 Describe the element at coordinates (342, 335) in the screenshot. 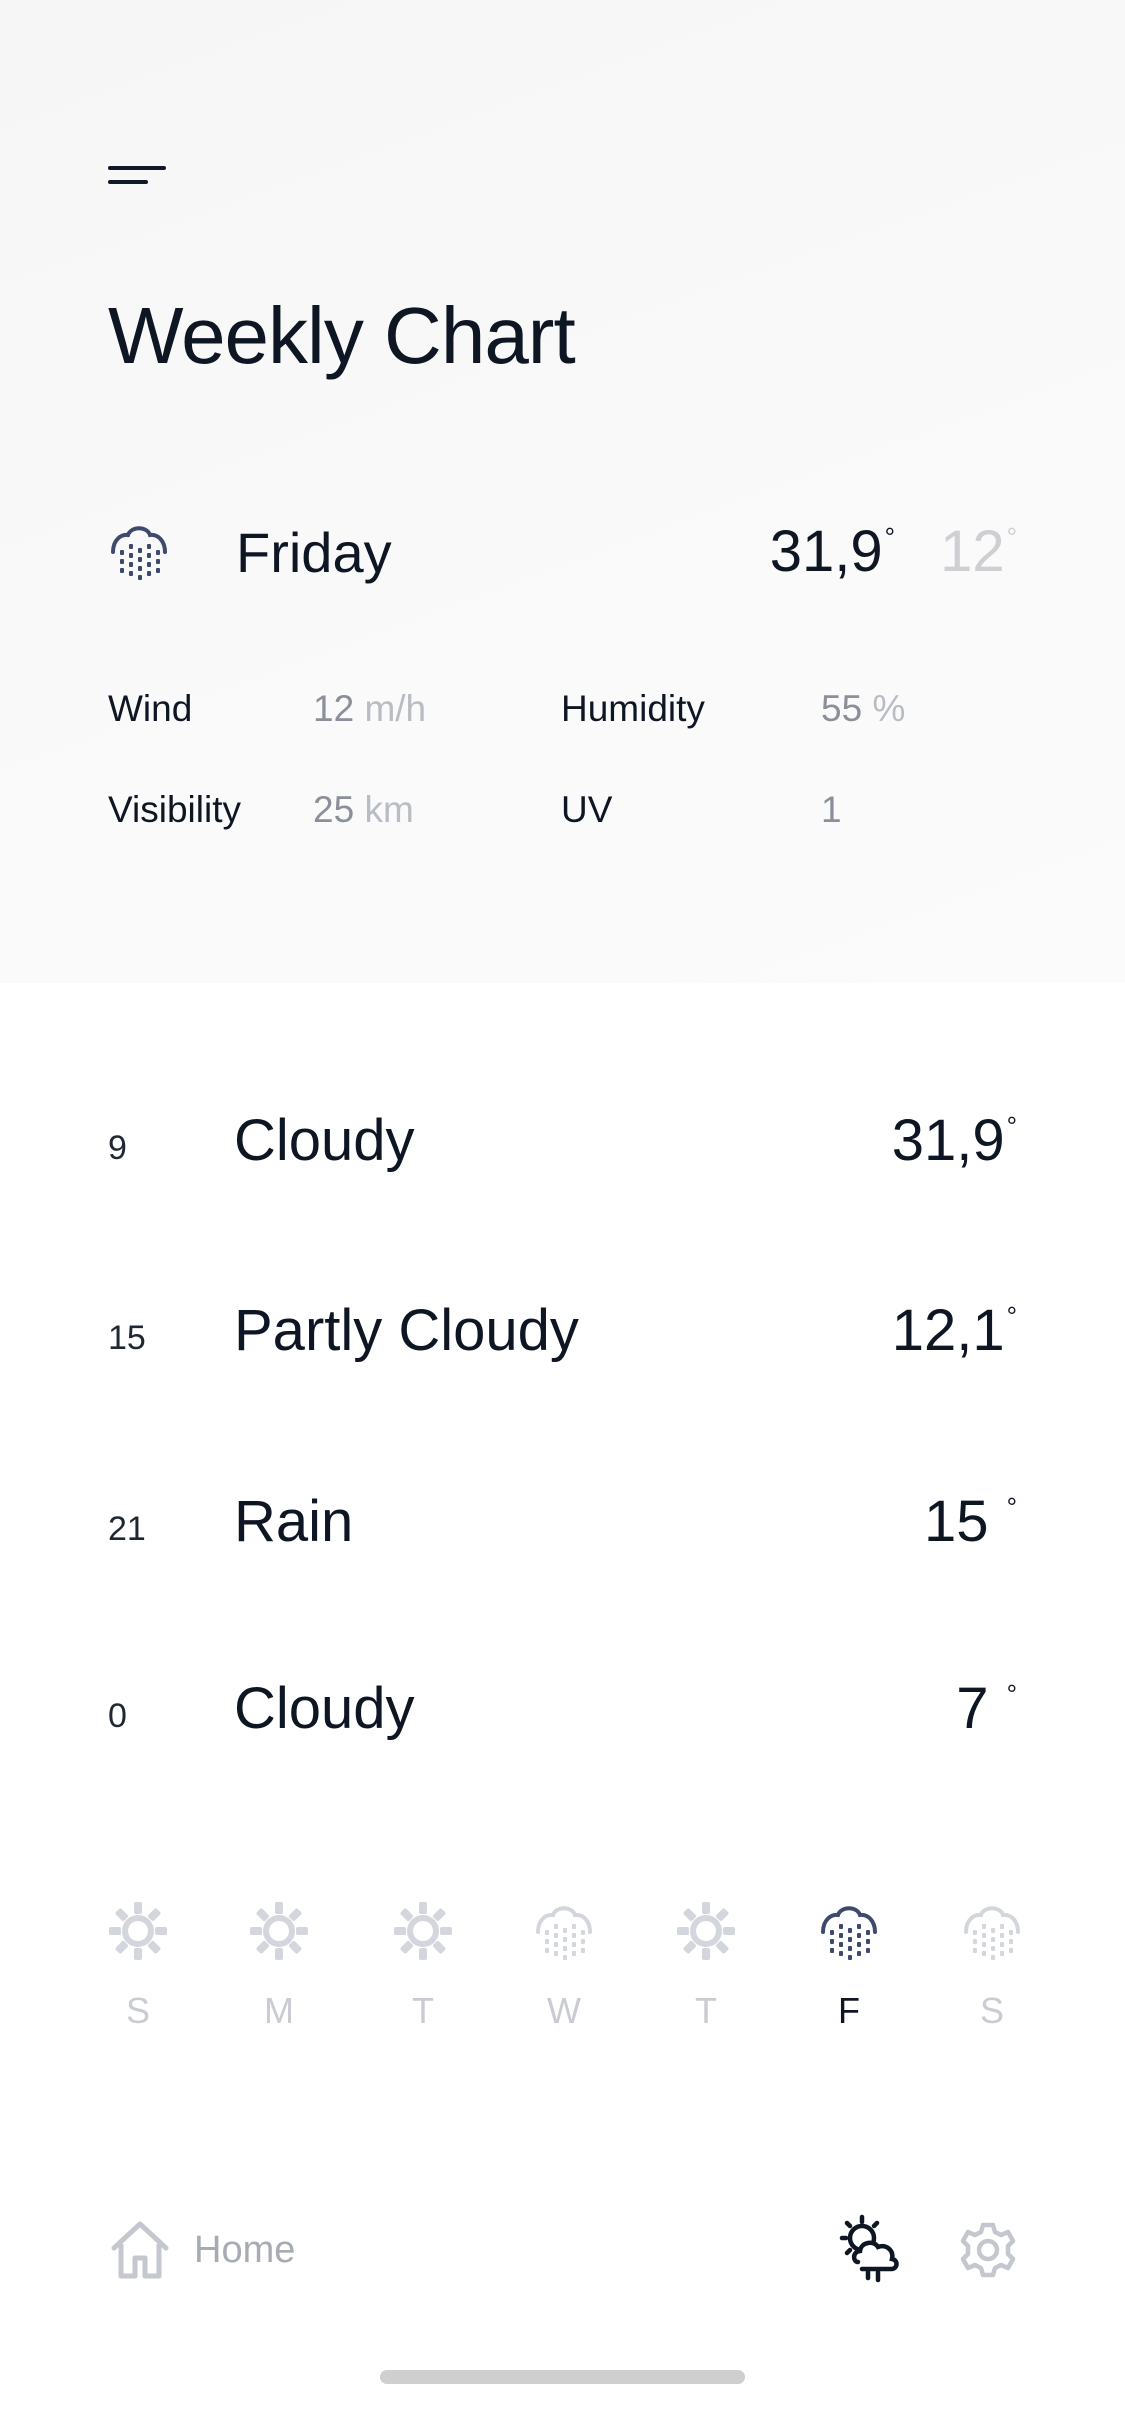

I see `page-title: Weekly Chart` at that location.